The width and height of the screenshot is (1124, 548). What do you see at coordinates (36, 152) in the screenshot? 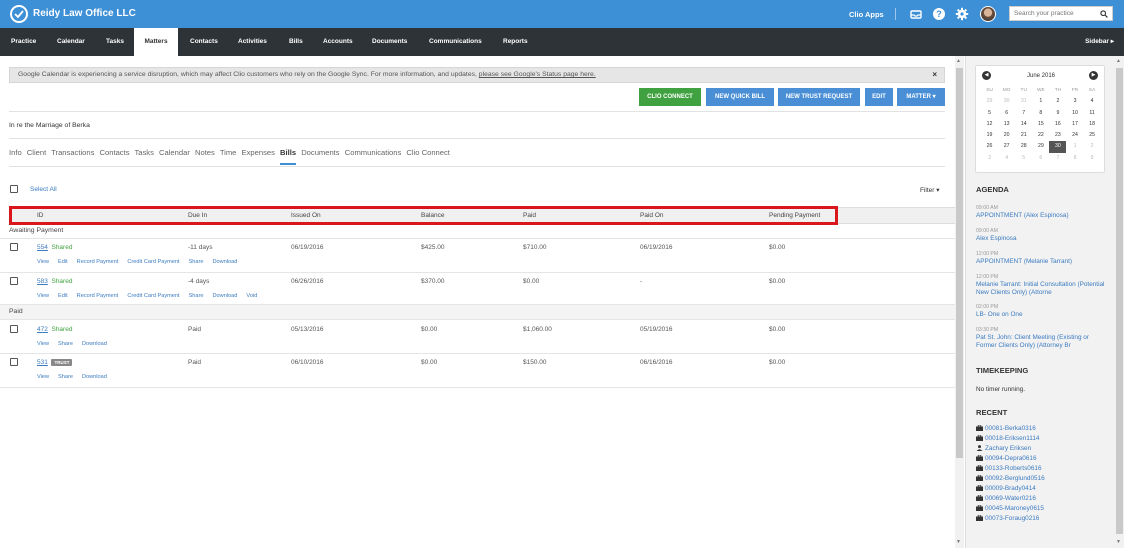
I see `tab-client: Client` at bounding box center [36, 152].